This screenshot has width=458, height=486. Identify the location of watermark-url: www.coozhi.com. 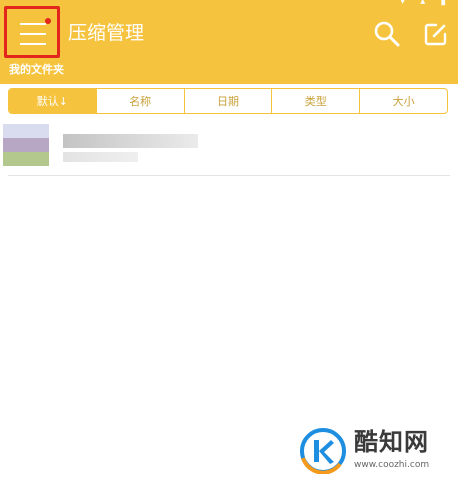
(392, 465).